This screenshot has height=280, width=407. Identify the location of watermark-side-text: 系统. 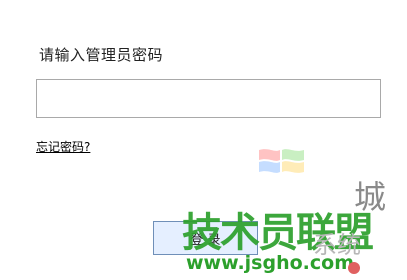
(337, 245).